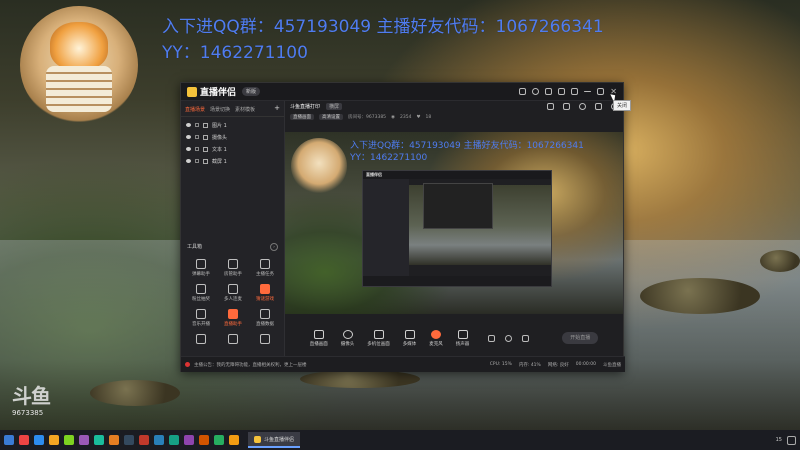 This screenshot has height=450, width=800. Describe the element at coordinates (523, 91) in the screenshot. I see `message-icon` at that location.